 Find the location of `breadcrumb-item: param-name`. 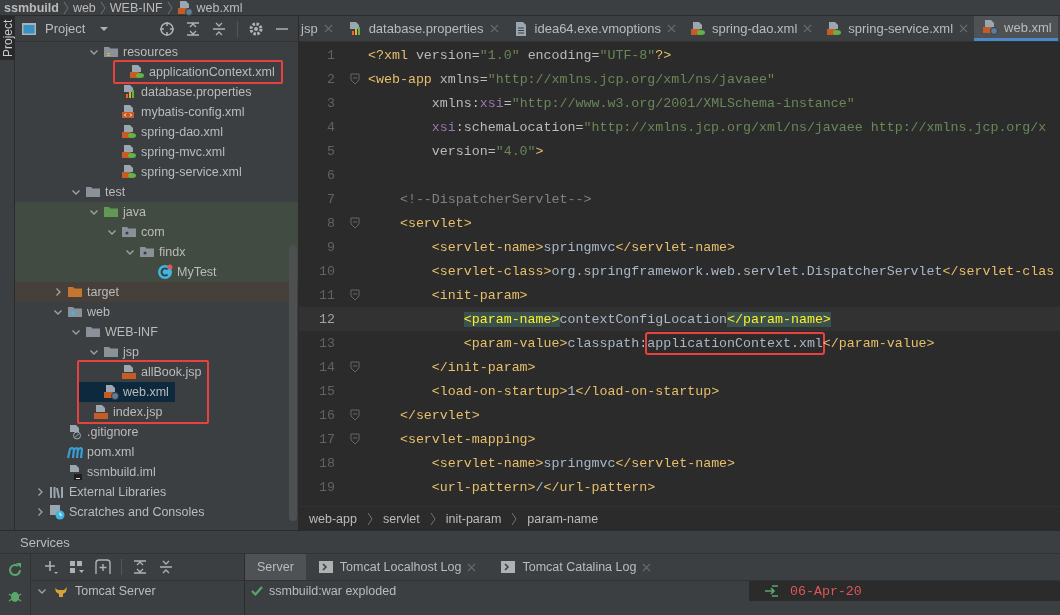

breadcrumb-item: param-name is located at coordinates (563, 518).